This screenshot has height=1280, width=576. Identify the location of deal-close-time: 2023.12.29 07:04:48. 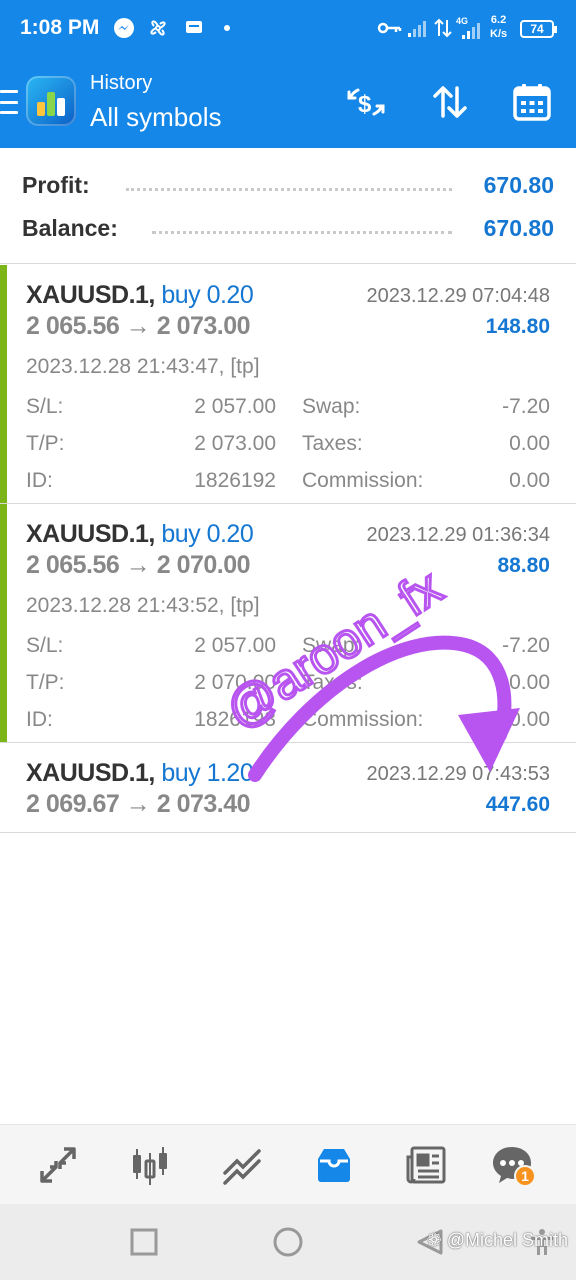
(458, 296).